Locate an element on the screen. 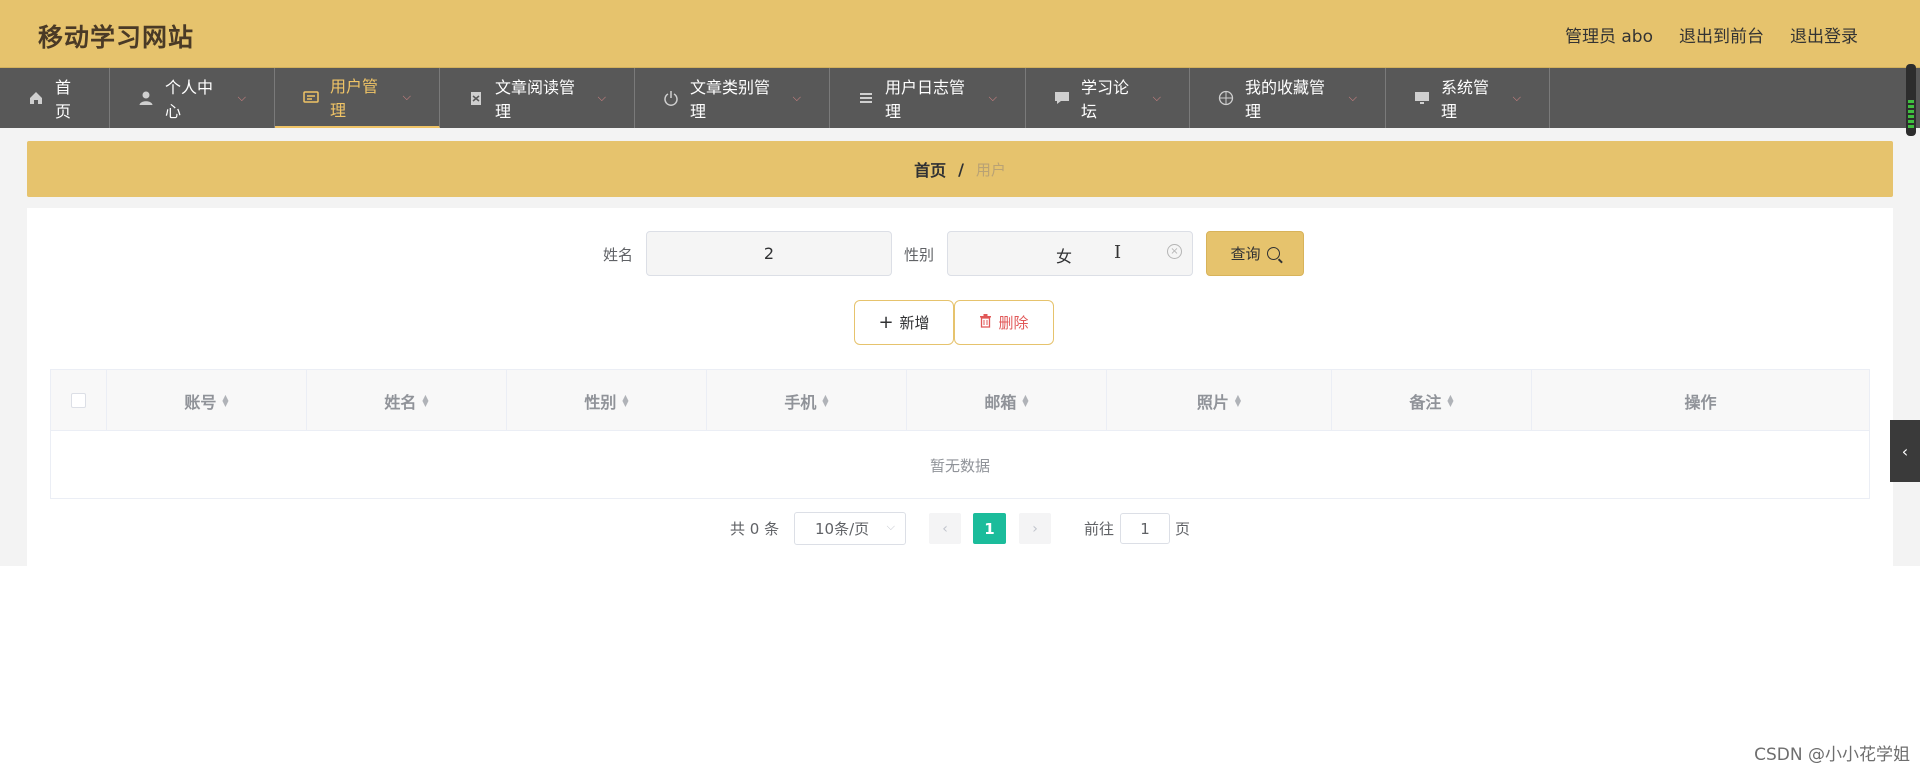  column-title: 姓名 is located at coordinates (400, 402).